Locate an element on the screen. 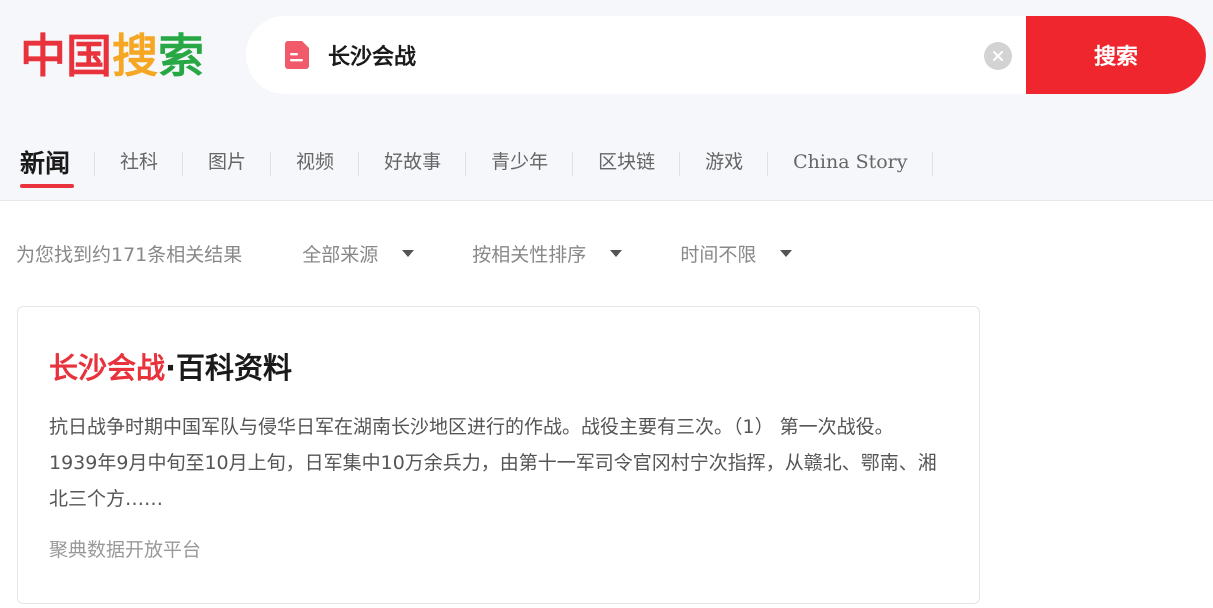 The width and height of the screenshot is (1213, 608). document-icon is located at coordinates (297, 55).